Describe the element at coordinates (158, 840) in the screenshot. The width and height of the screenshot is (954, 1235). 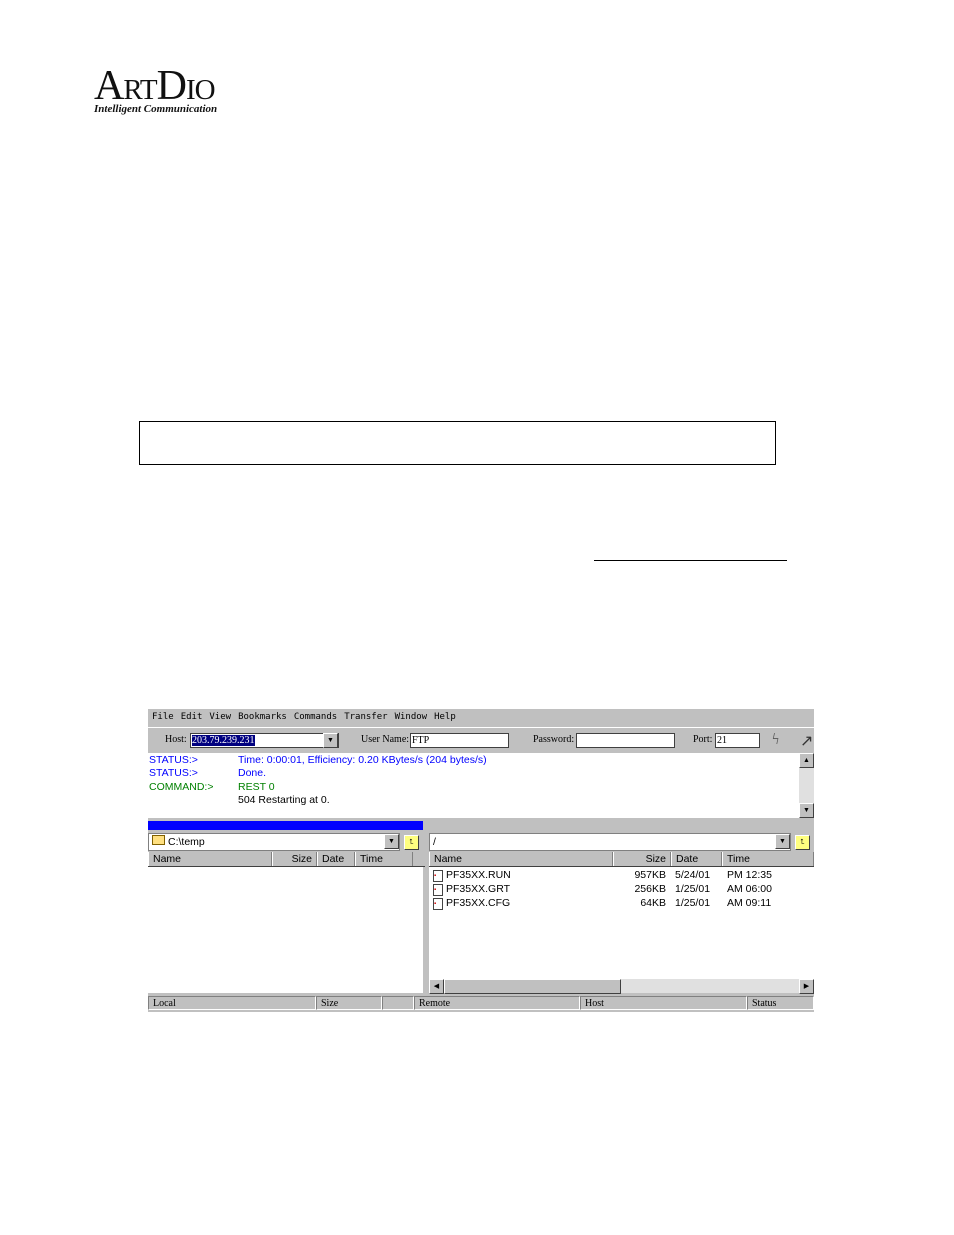
I see `folder-icon` at that location.